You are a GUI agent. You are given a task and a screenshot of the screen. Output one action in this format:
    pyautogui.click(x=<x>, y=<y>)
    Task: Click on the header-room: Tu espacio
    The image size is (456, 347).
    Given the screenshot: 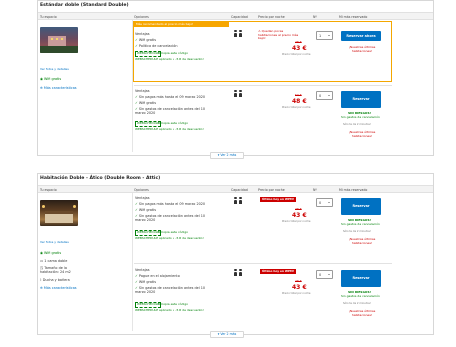 What is the action you would take?
    pyautogui.click(x=48, y=189)
    